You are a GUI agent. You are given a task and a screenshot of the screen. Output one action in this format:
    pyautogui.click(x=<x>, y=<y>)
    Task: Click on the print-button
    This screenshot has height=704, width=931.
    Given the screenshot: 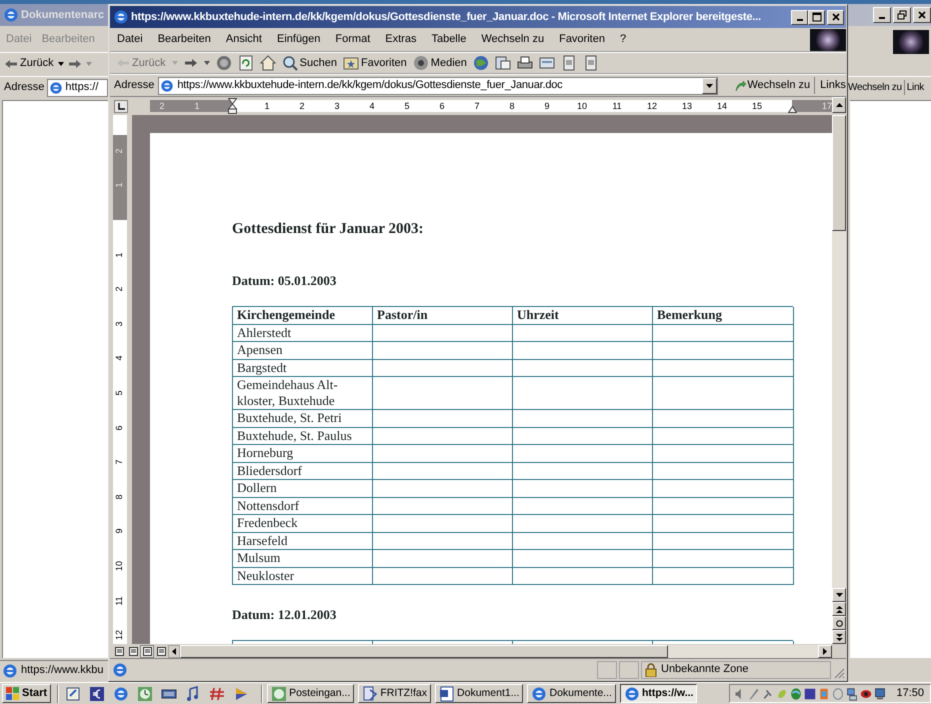 What is the action you would take?
    pyautogui.click(x=524, y=63)
    